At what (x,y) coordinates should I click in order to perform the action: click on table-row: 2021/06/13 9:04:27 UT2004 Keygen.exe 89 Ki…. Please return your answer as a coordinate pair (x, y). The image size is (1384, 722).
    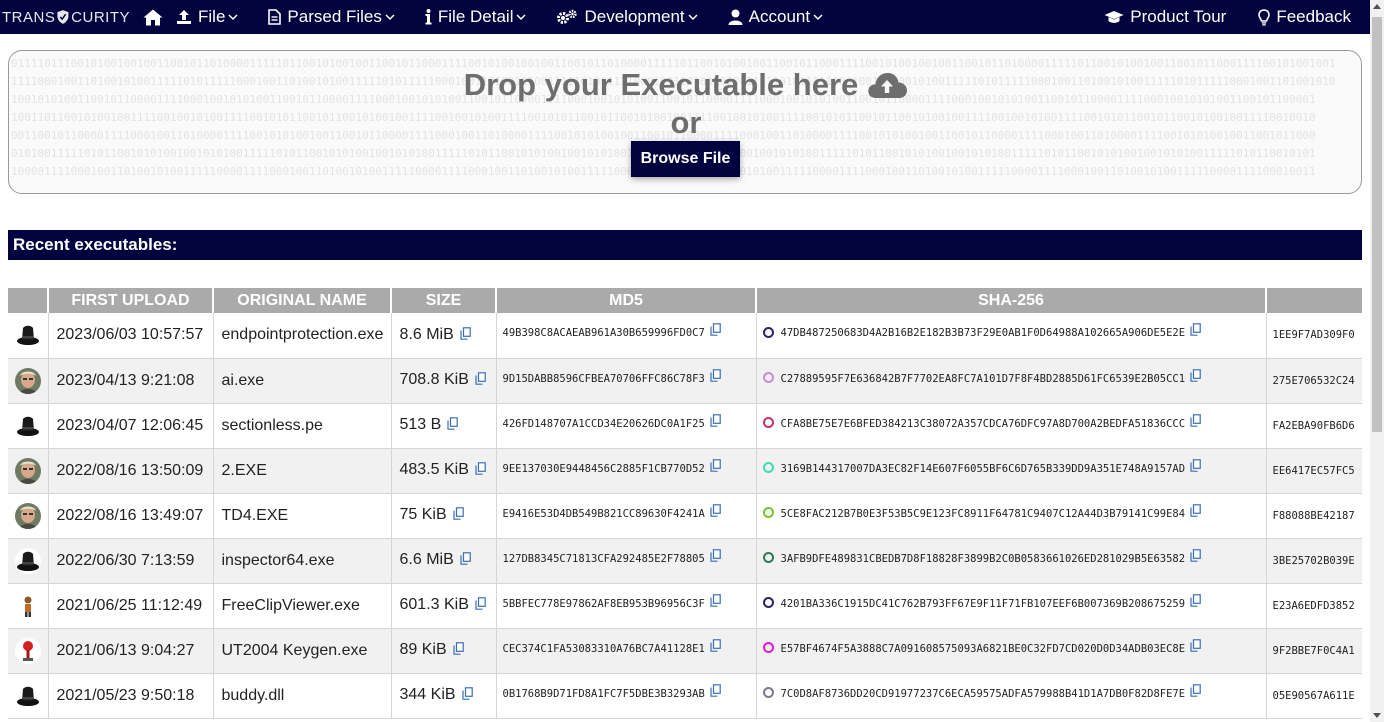
    Looking at the image, I should click on (685, 651).